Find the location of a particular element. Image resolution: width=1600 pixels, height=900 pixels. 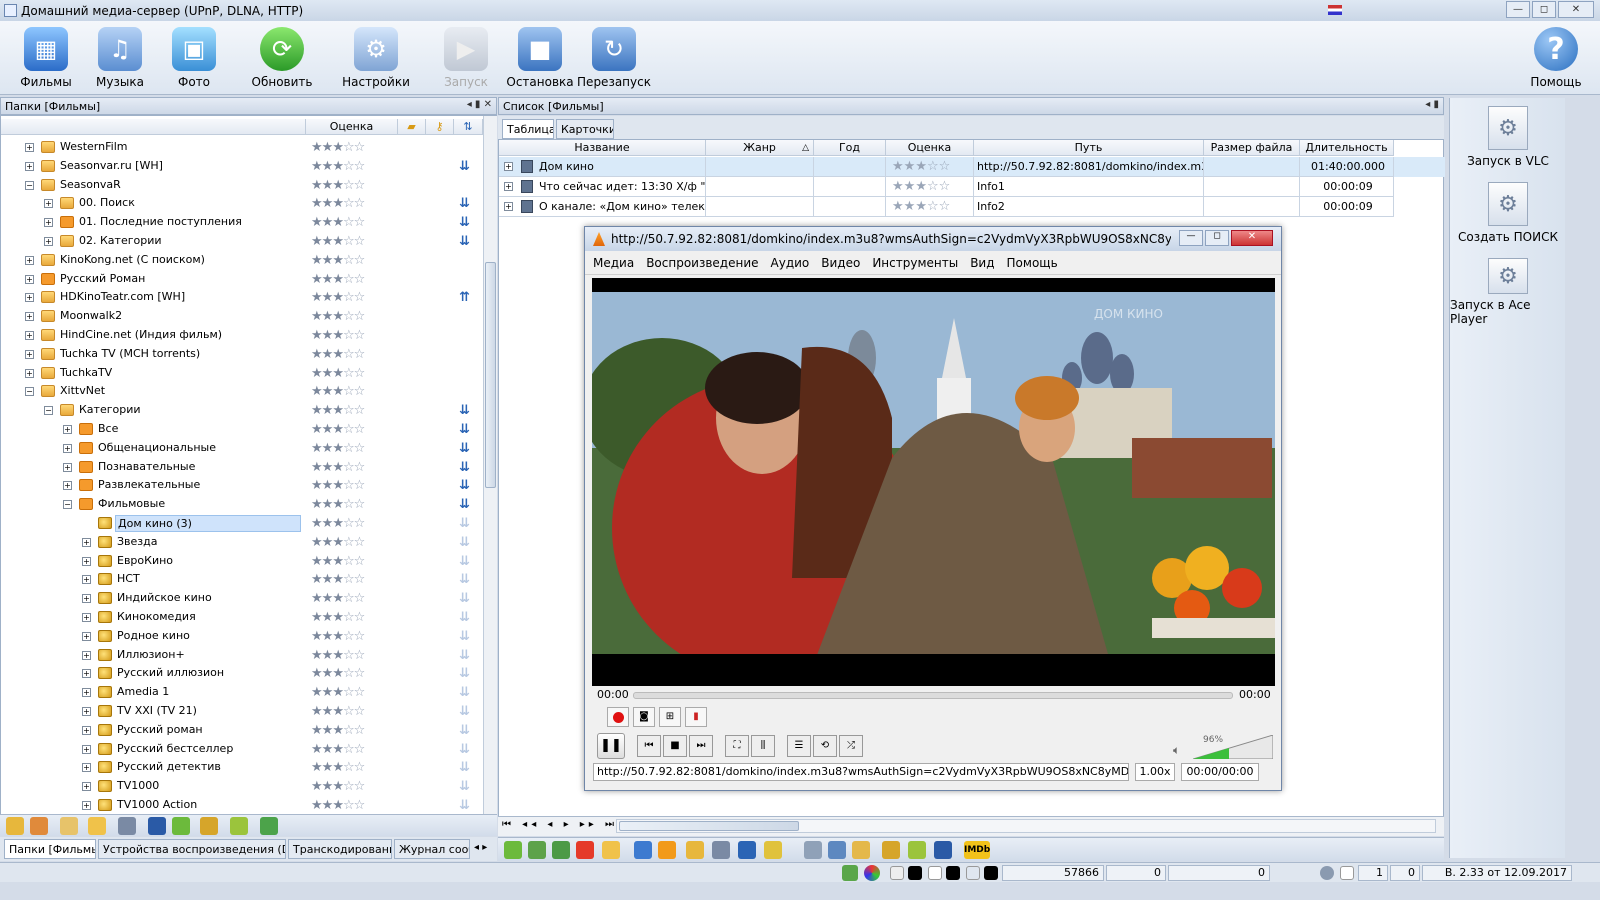

tree-item: + Звезда ★★★☆☆ ⇊ is located at coordinates (242, 542).